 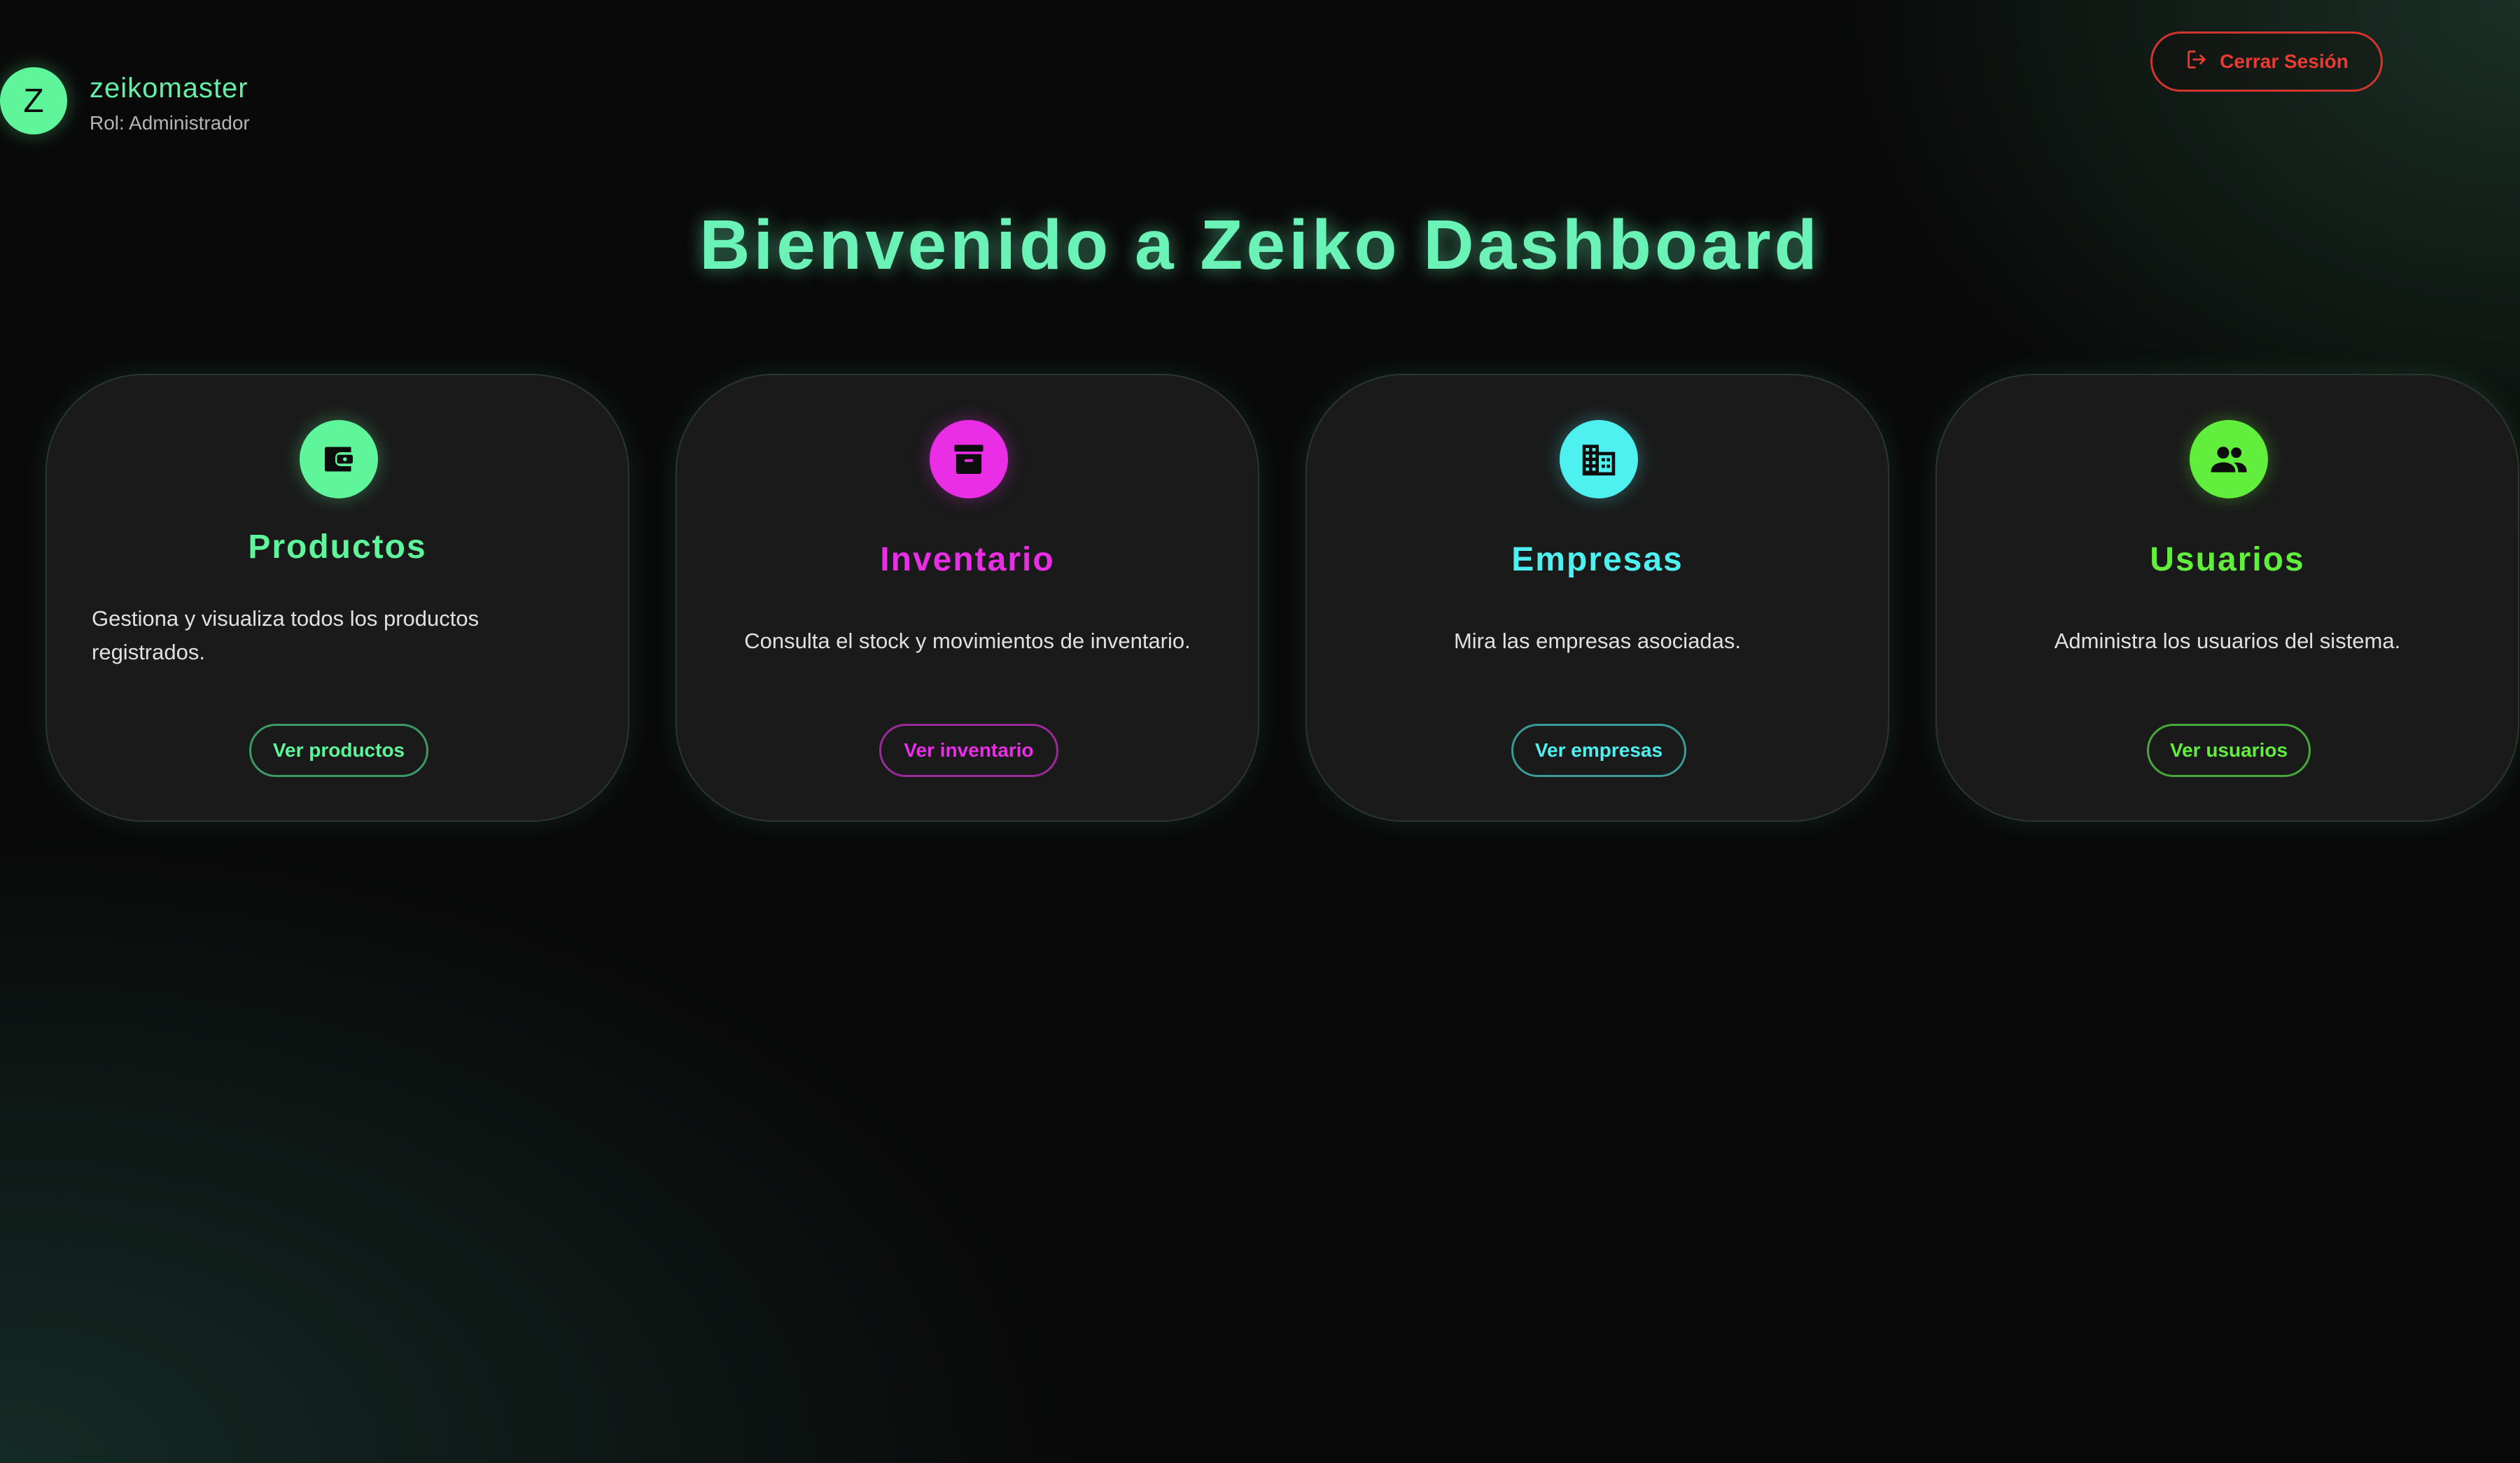 What do you see at coordinates (2227, 559) in the screenshot?
I see `card-title: Usuarios` at bounding box center [2227, 559].